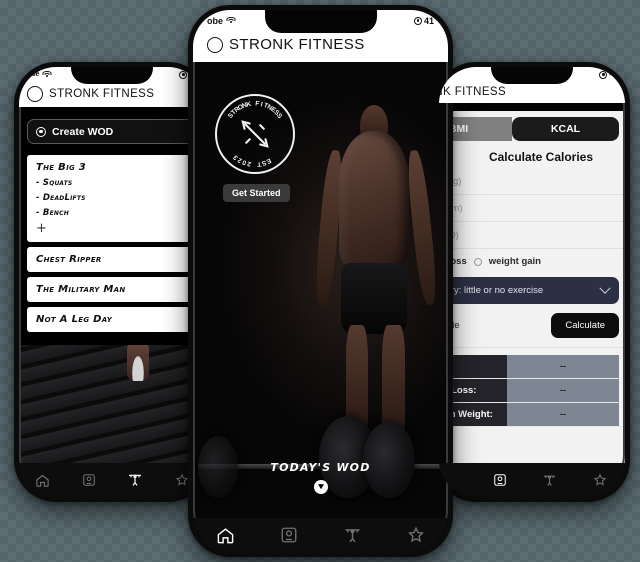  Describe the element at coordinates (605, 288) in the screenshot. I see `chevron-down-icon` at that location.